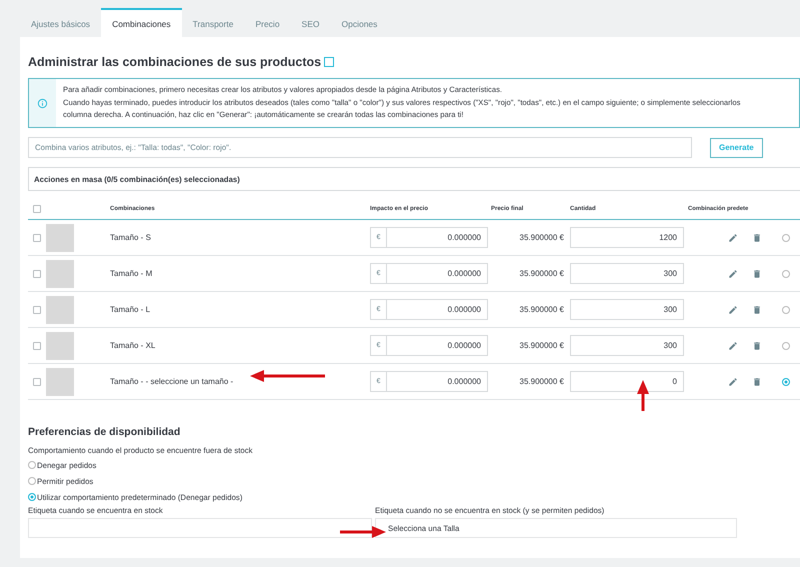 This screenshot has width=800, height=567. What do you see at coordinates (132, 273) in the screenshot?
I see `combination-name: Tamaño - M` at bounding box center [132, 273].